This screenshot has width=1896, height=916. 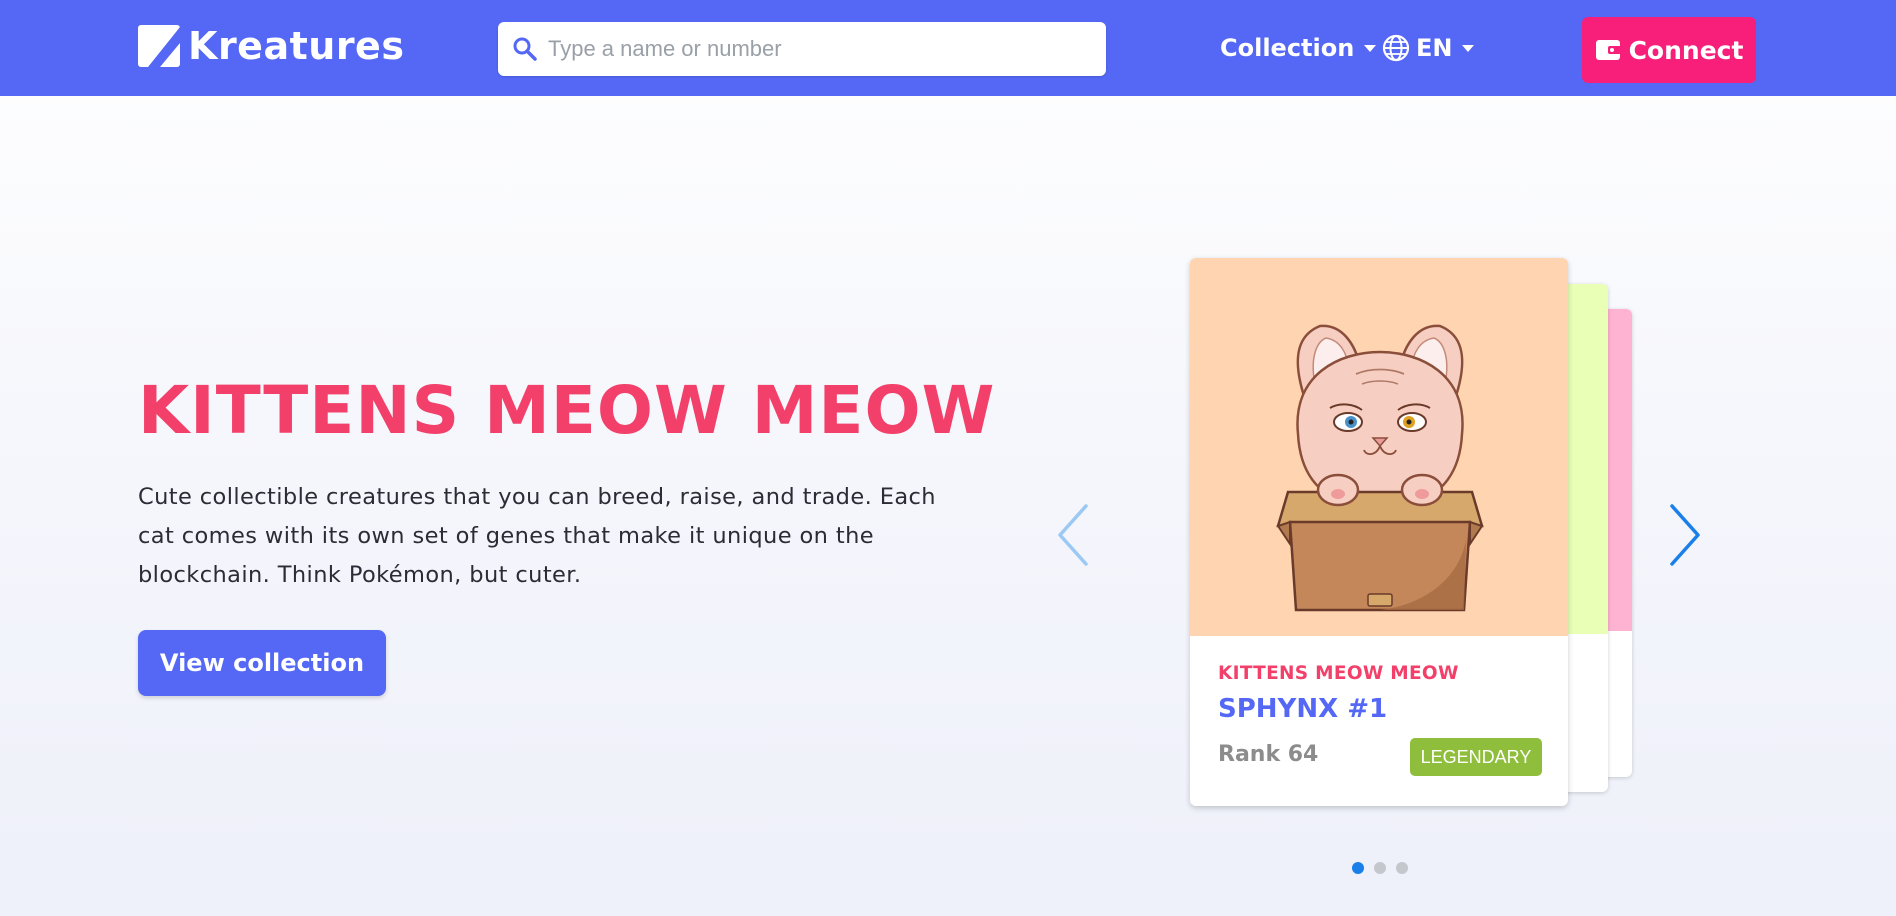 I want to click on hero-title: KITTENS MEOW MEOW, so click(x=567, y=410).